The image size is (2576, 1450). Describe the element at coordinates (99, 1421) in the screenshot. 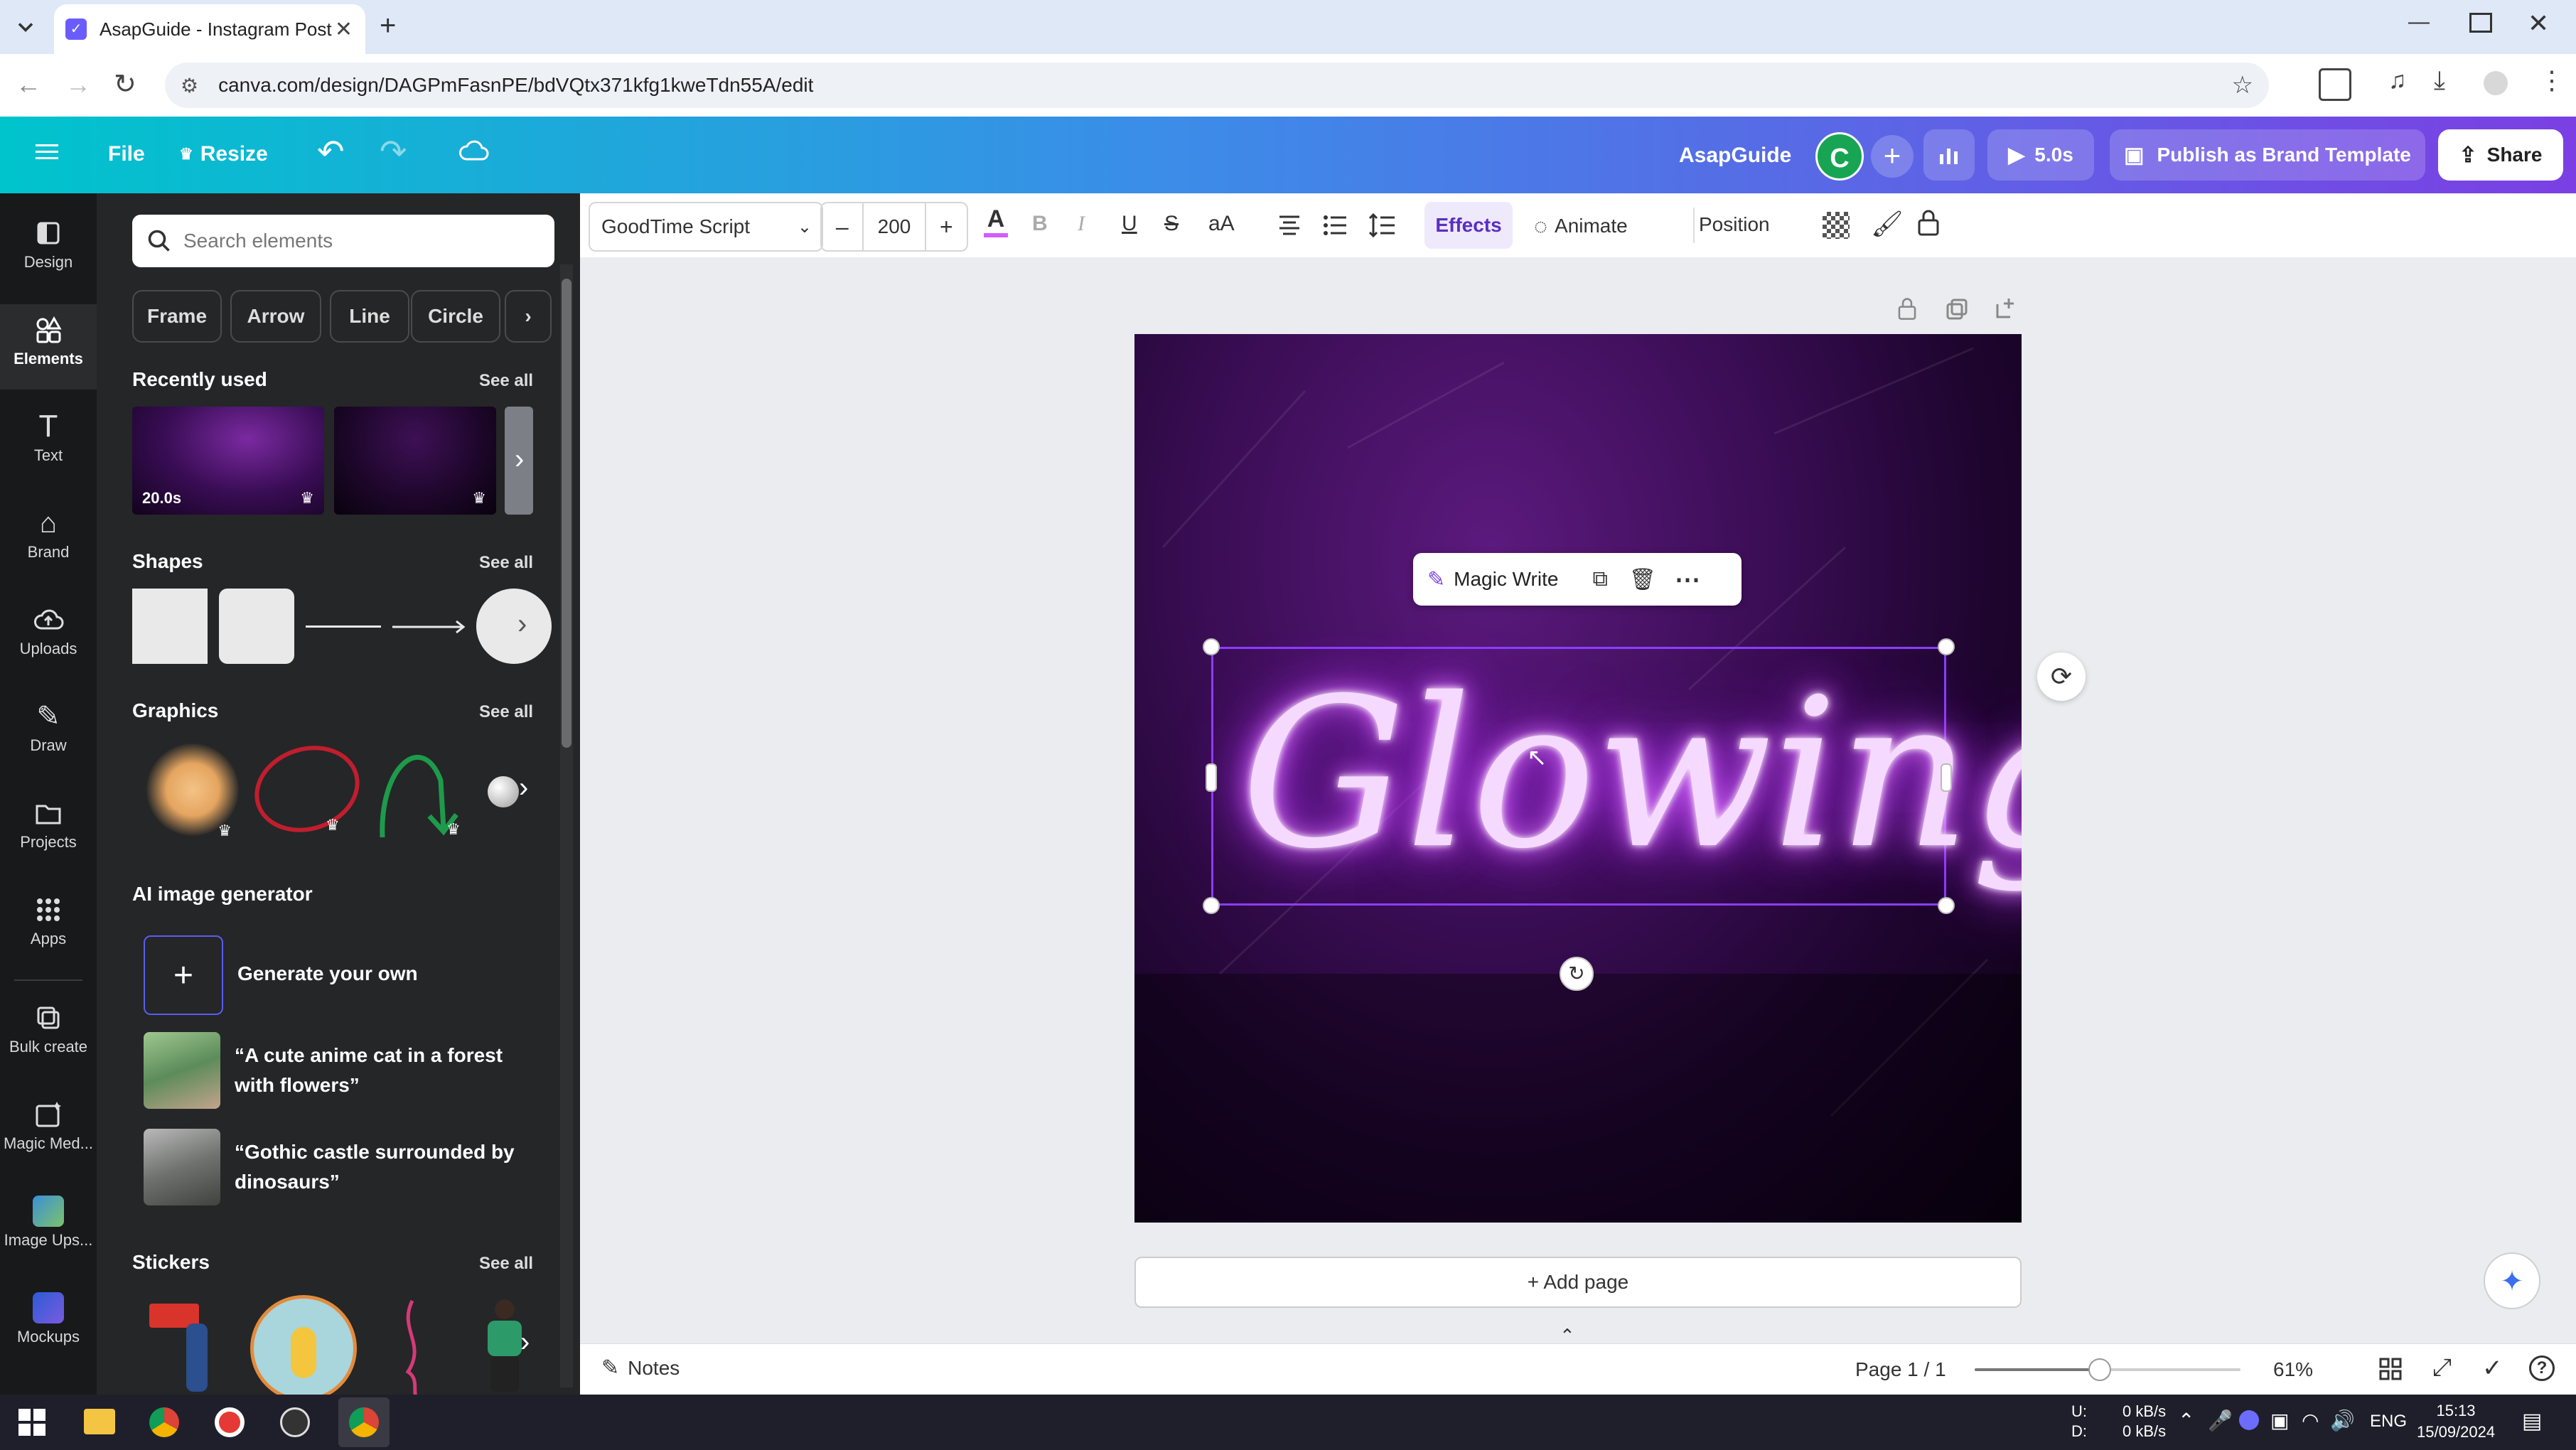

I see `file-explorer-icon` at that location.